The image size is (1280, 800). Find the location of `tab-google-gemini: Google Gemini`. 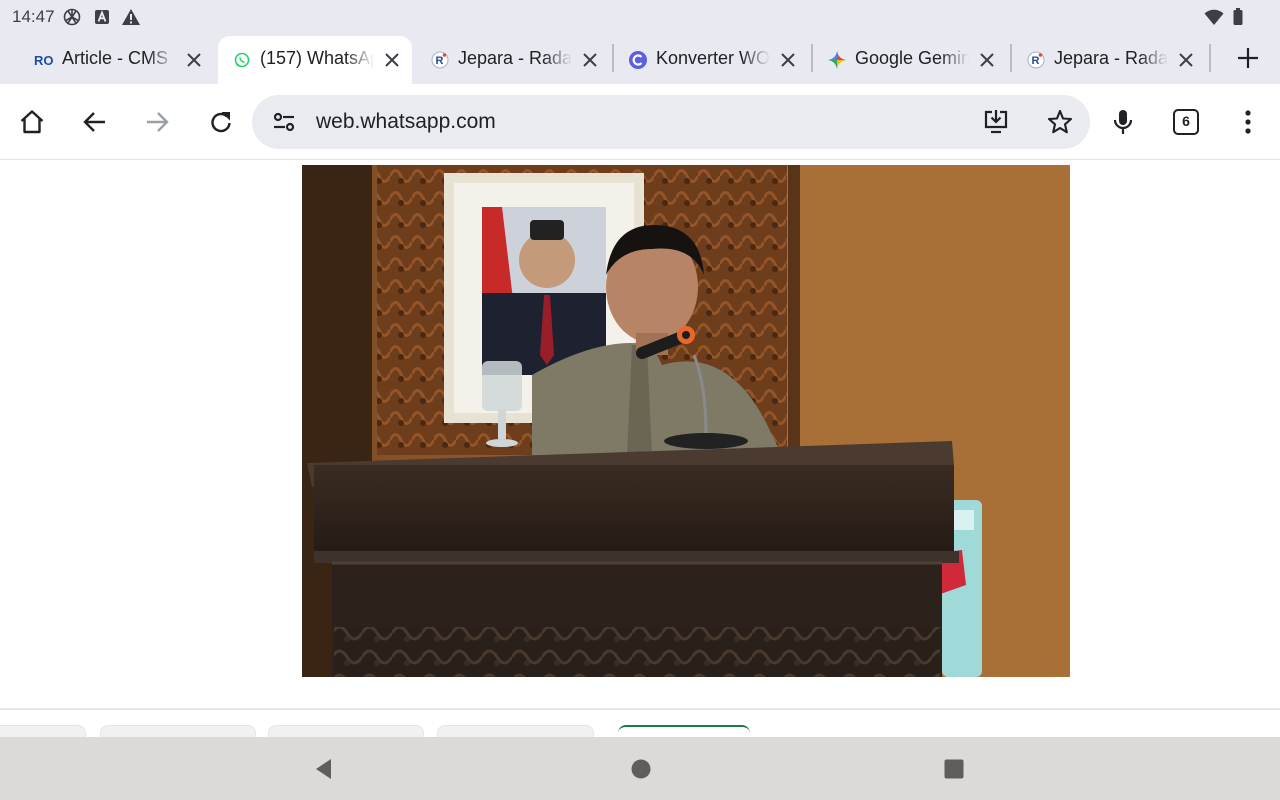

tab-google-gemini: Google Gemini is located at coordinates (911, 60).